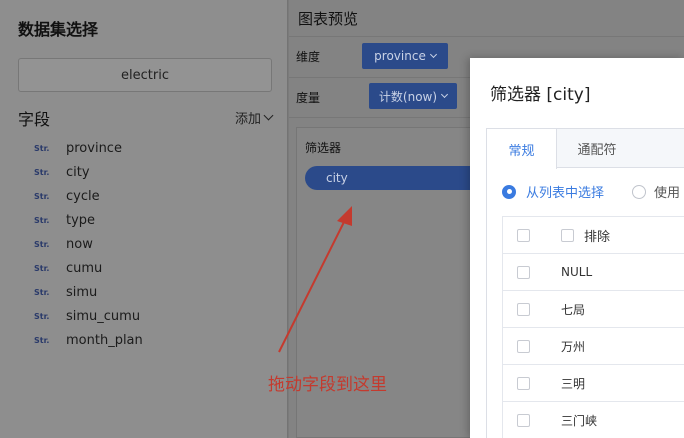 Image resolution: width=684 pixels, height=438 pixels. Describe the element at coordinates (400, 56) in the screenshot. I see `dimension-value: province` at that location.